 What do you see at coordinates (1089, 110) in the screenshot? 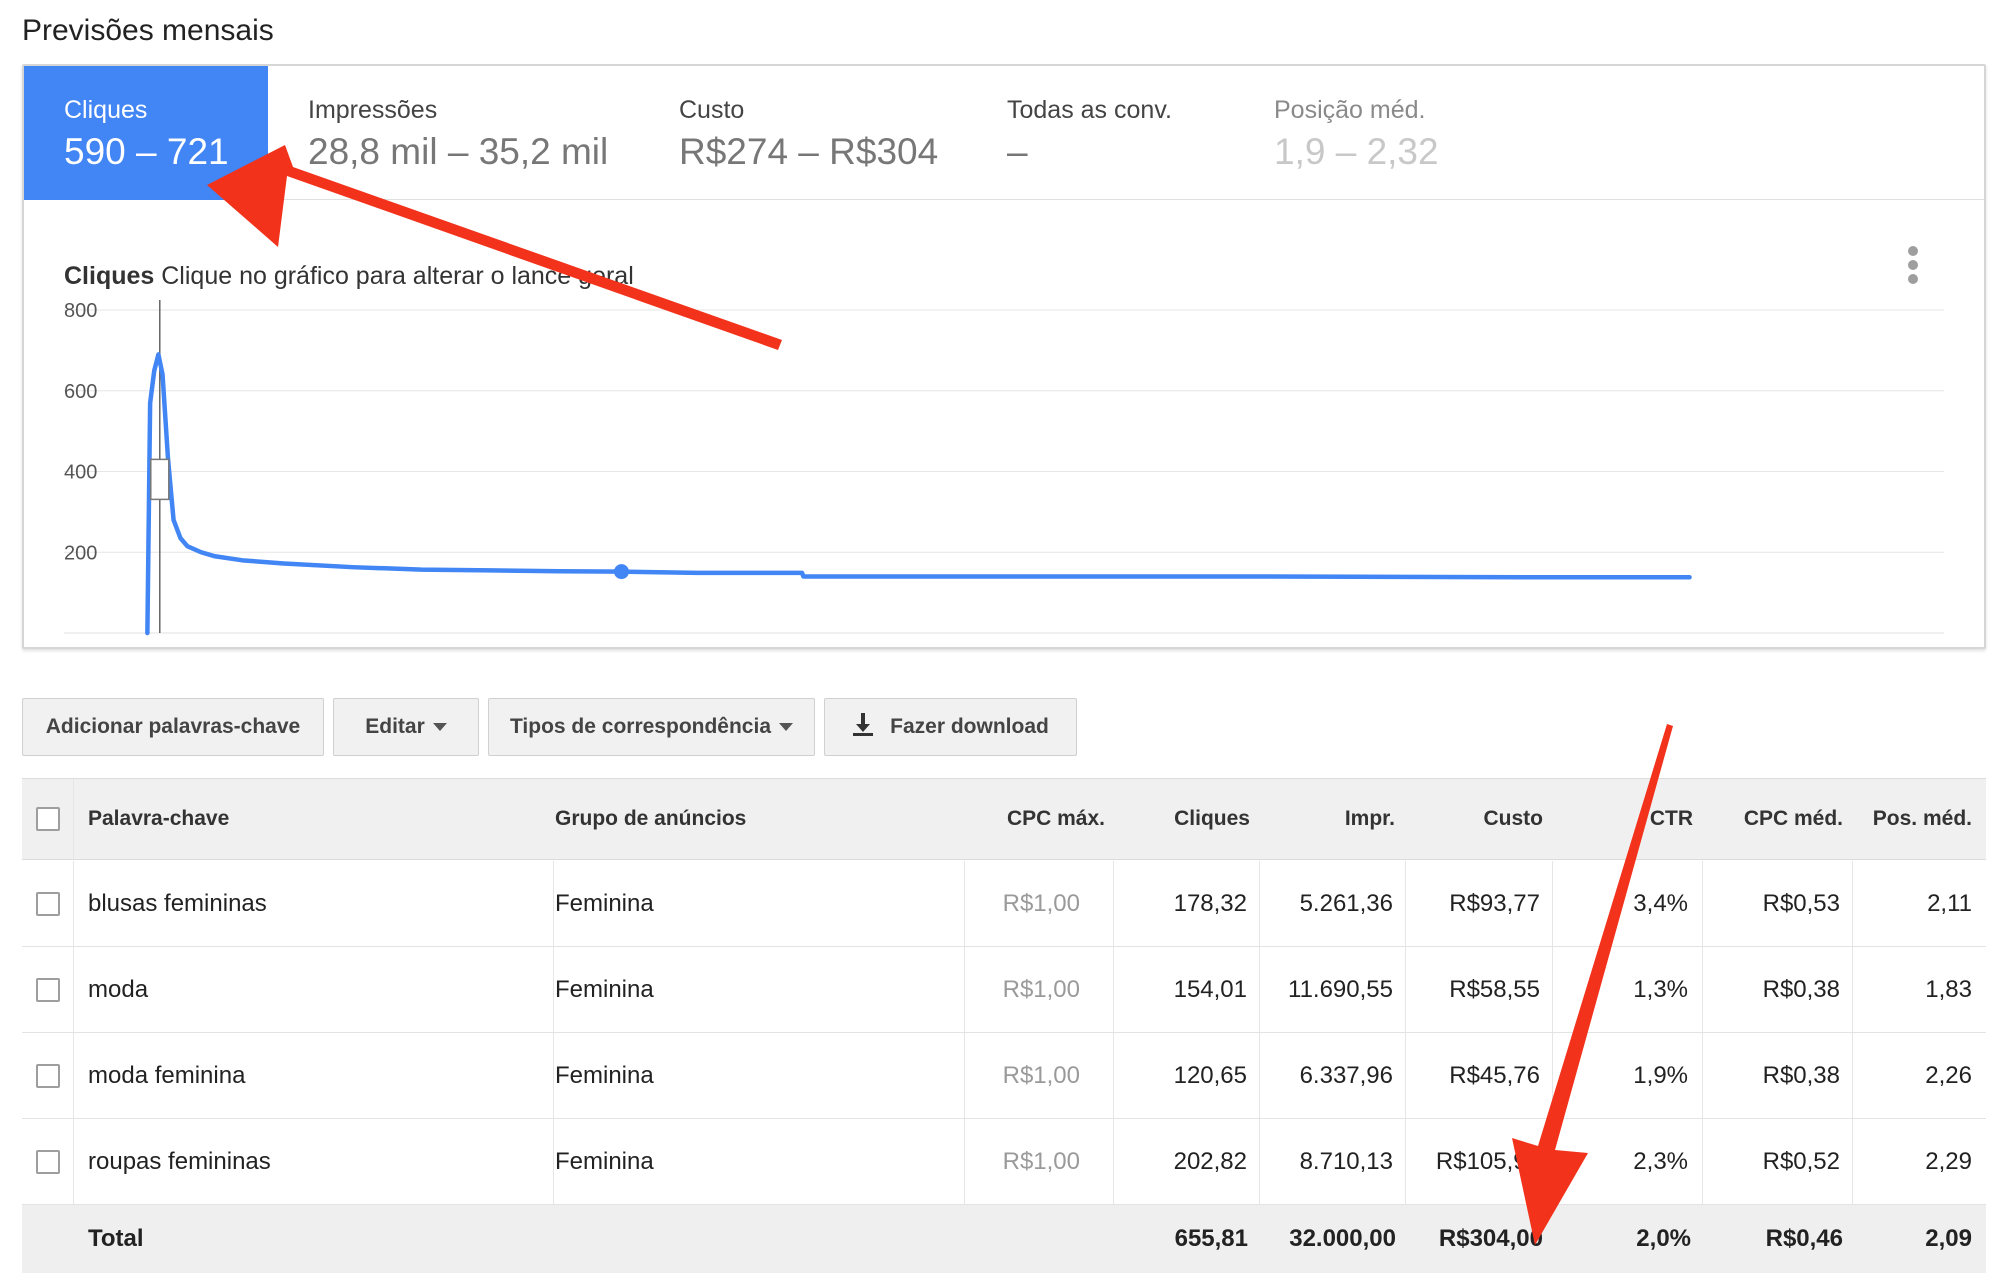
I see `tab-label: Todas as conv.` at bounding box center [1089, 110].